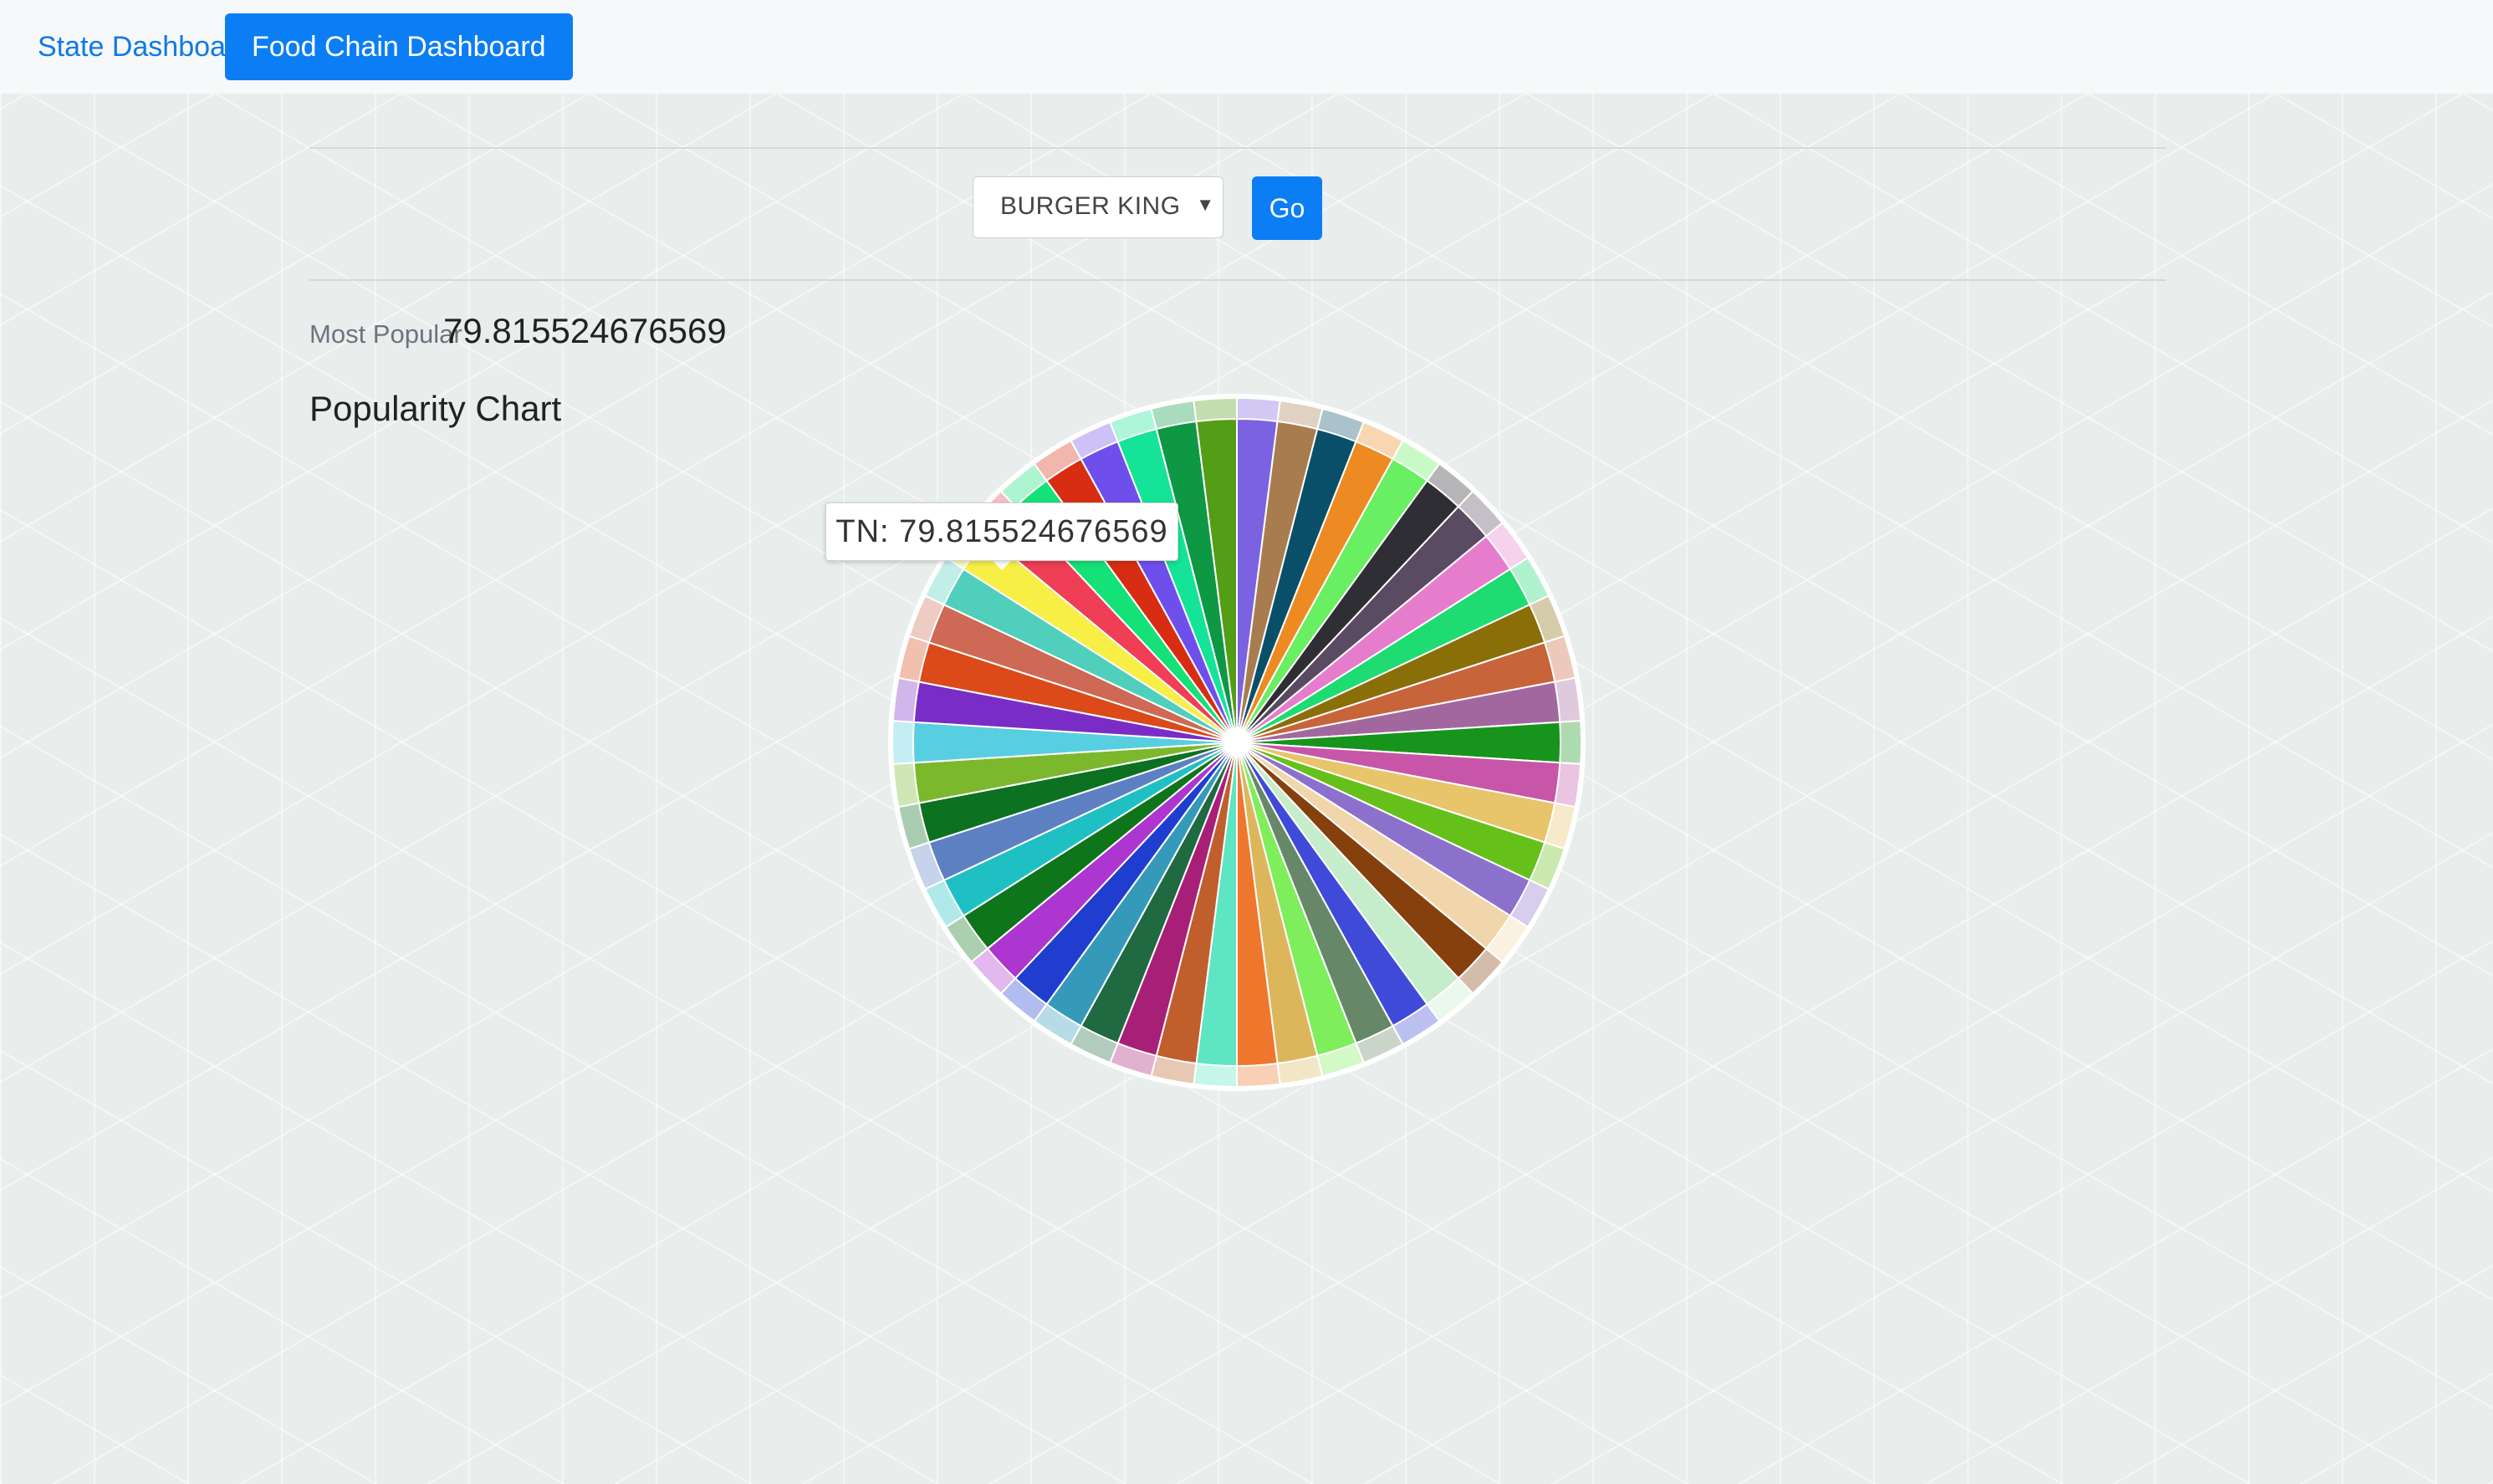 The width and height of the screenshot is (2493, 1484). I want to click on chart-tooltip: TN: 79.815524676569, so click(1002, 531).